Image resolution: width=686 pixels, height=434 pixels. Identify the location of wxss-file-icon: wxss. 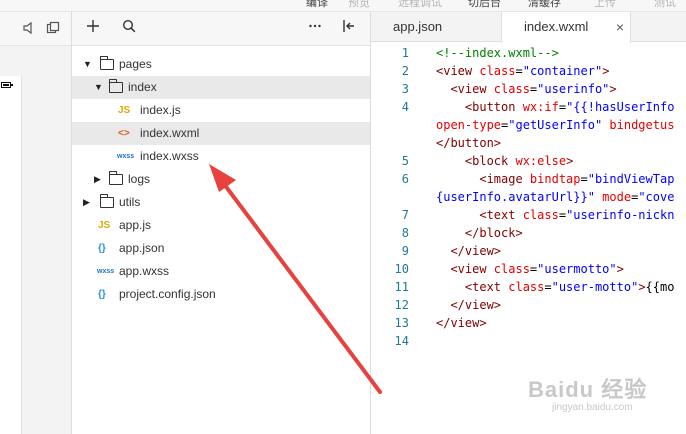
(106, 271).